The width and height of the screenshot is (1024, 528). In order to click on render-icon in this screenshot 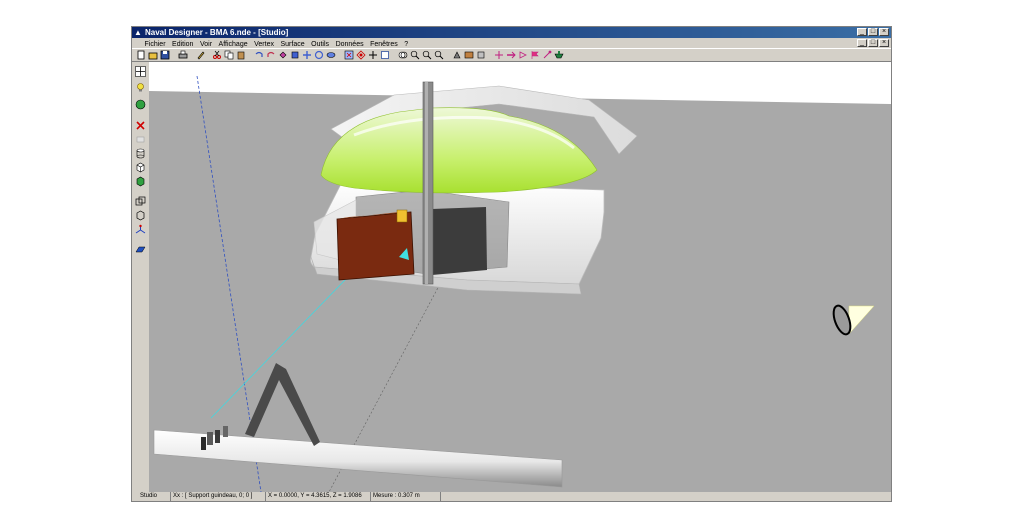, I will do `click(481, 55)`.